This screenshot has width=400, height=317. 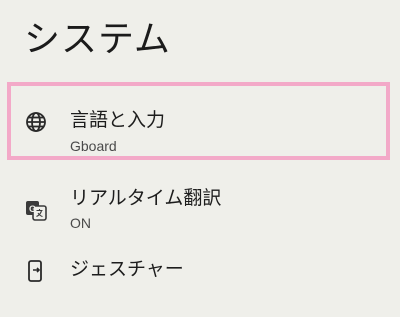 I want to click on settings-item-summary: ON, so click(x=80, y=223).